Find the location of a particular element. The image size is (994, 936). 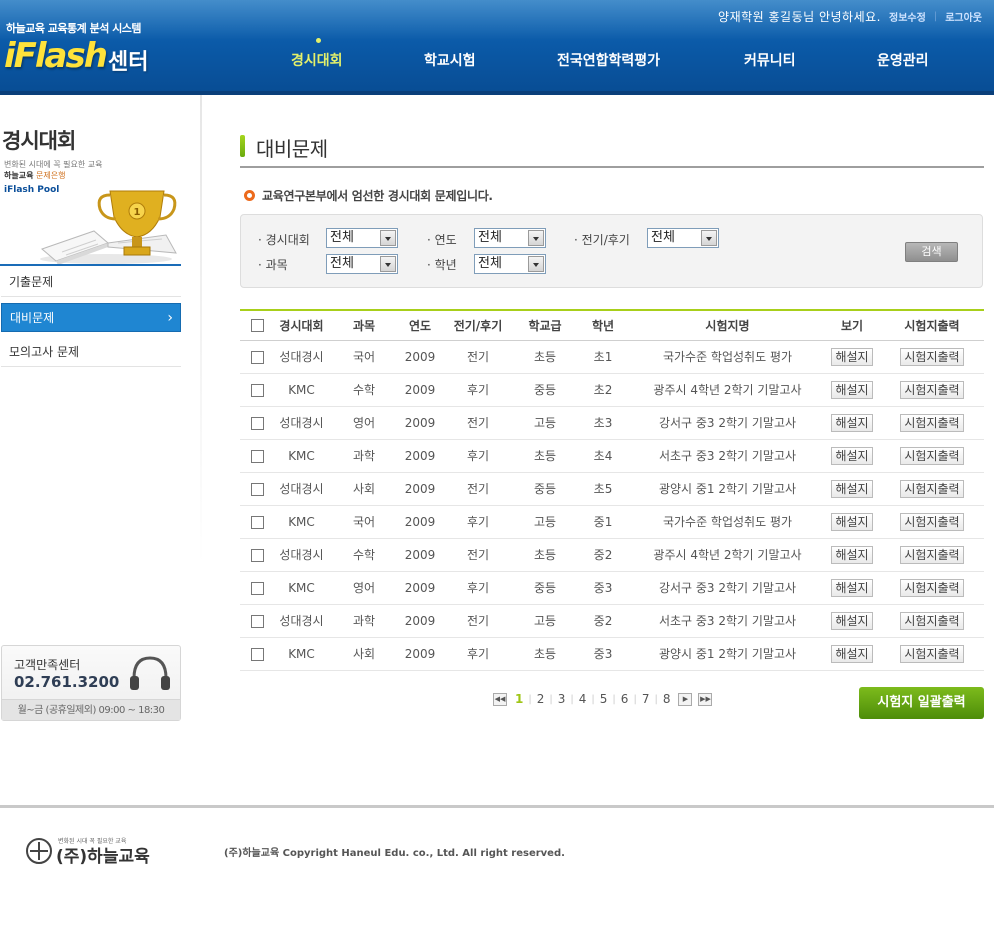

sidebar-item-label: 기출문제 is located at coordinates (31, 282).